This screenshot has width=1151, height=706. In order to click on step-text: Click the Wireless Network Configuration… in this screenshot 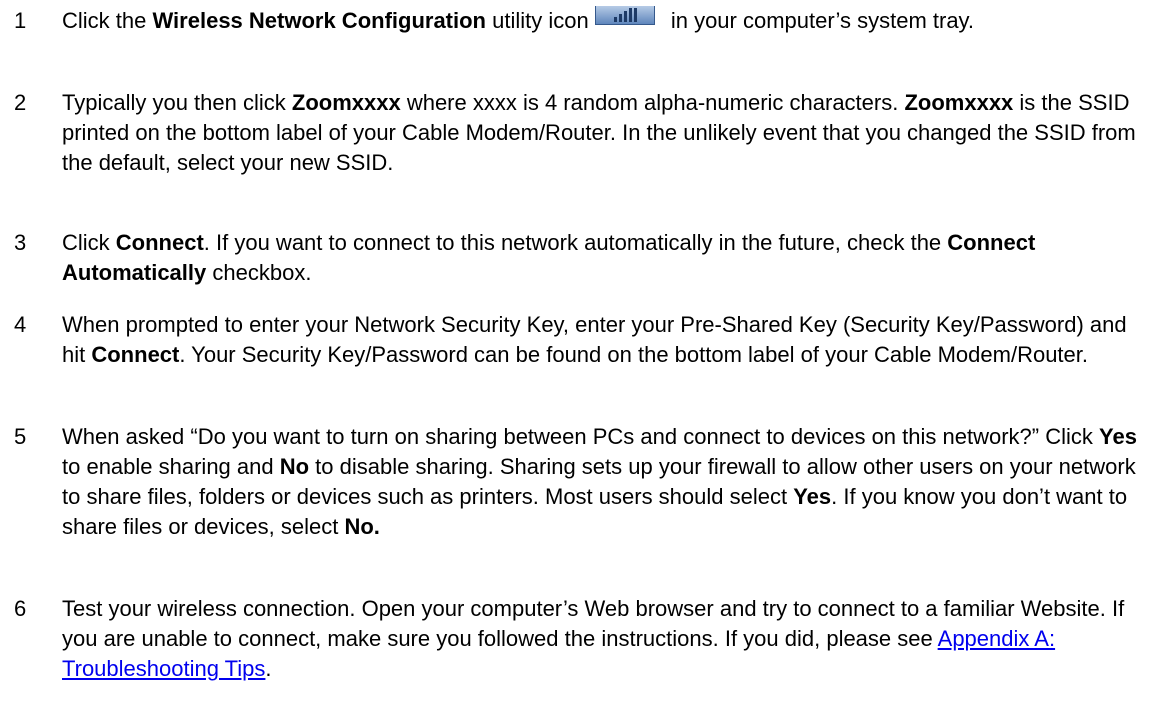, I will do `click(518, 19)`.